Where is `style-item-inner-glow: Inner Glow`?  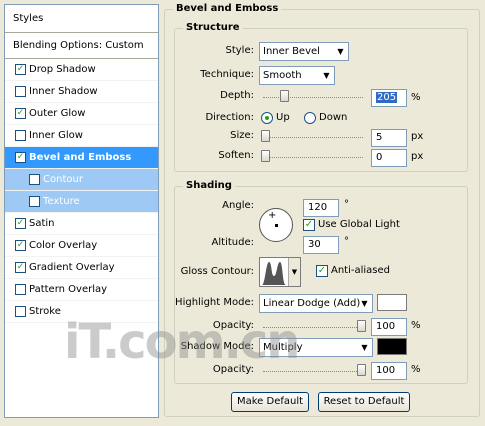 style-item-inner-glow: Inner Glow is located at coordinates (81, 136).